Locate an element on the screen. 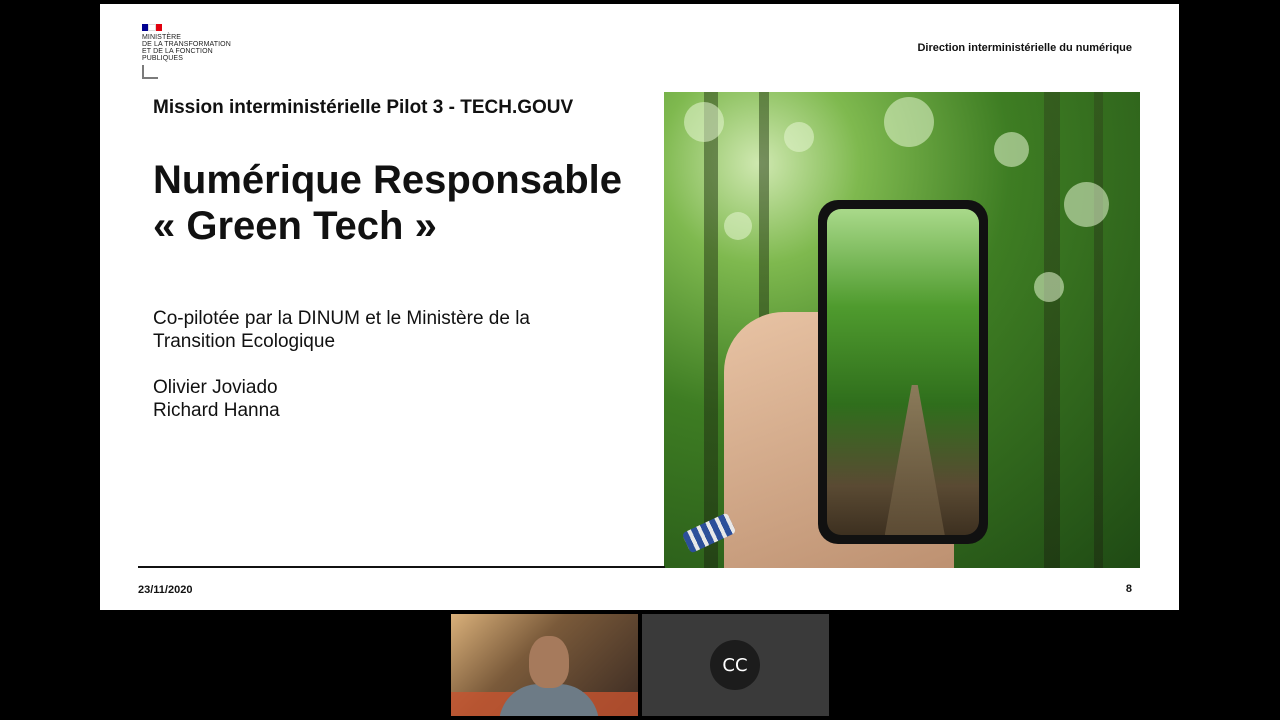 This screenshot has width=1280, height=720. phone-screen is located at coordinates (903, 372).